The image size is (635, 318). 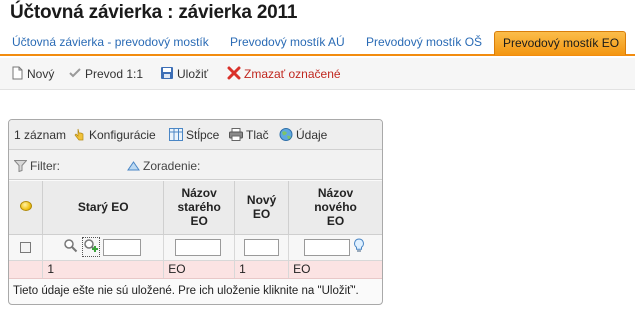 What do you see at coordinates (163, 166) in the screenshot?
I see `sort-button: Zoradenie:` at bounding box center [163, 166].